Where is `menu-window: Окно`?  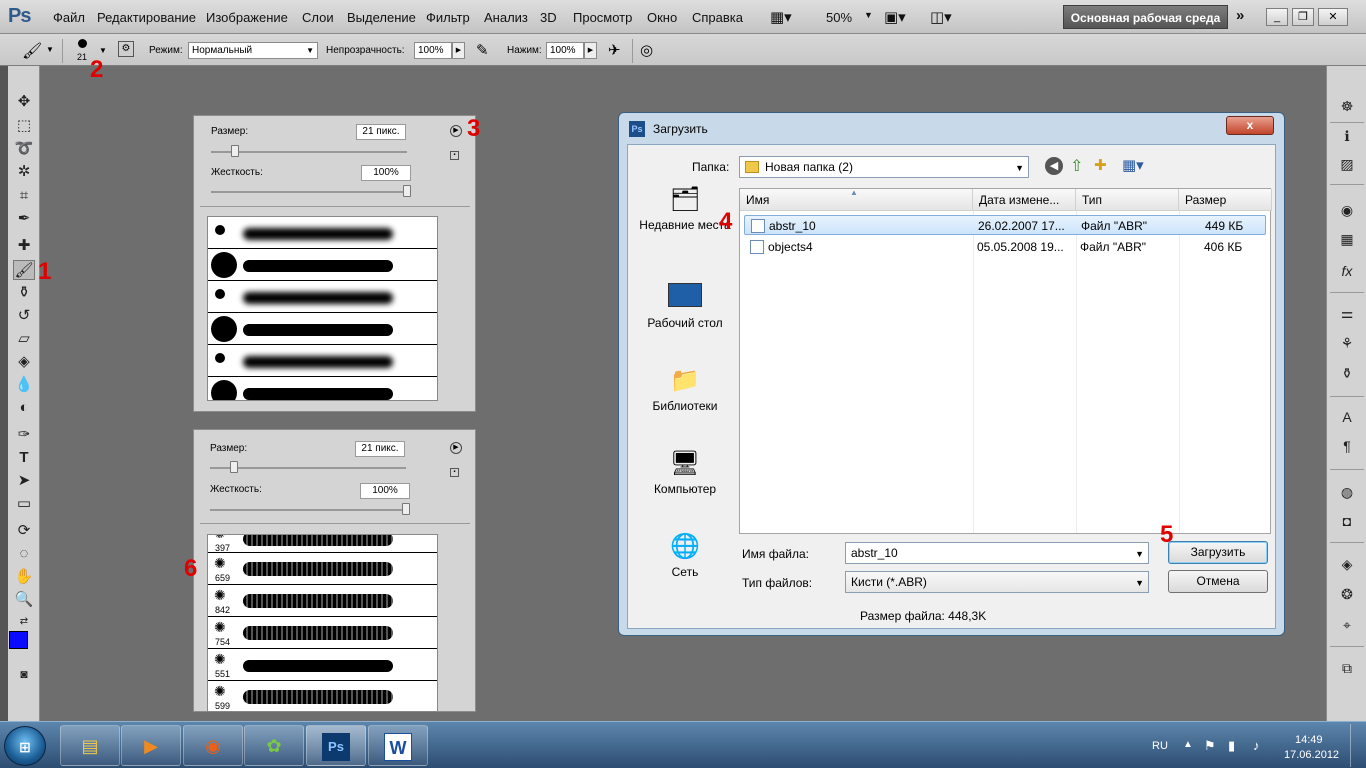 menu-window: Окно is located at coordinates (662, 17).